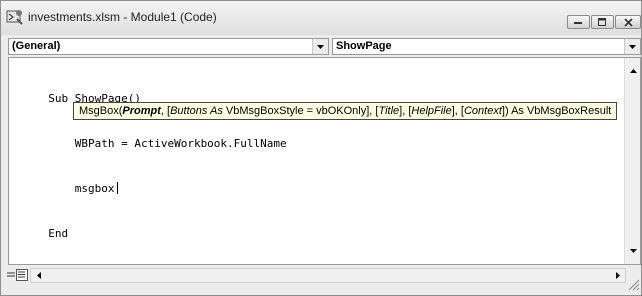  I want to click on horizontal-scrollbar, so click(328, 275).